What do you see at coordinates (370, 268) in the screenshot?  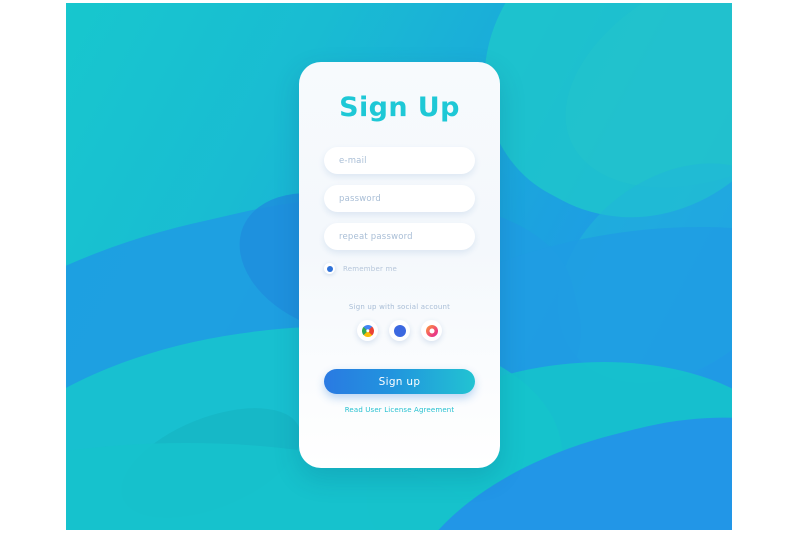 I see `remember-me-label: Remember me` at bounding box center [370, 268].